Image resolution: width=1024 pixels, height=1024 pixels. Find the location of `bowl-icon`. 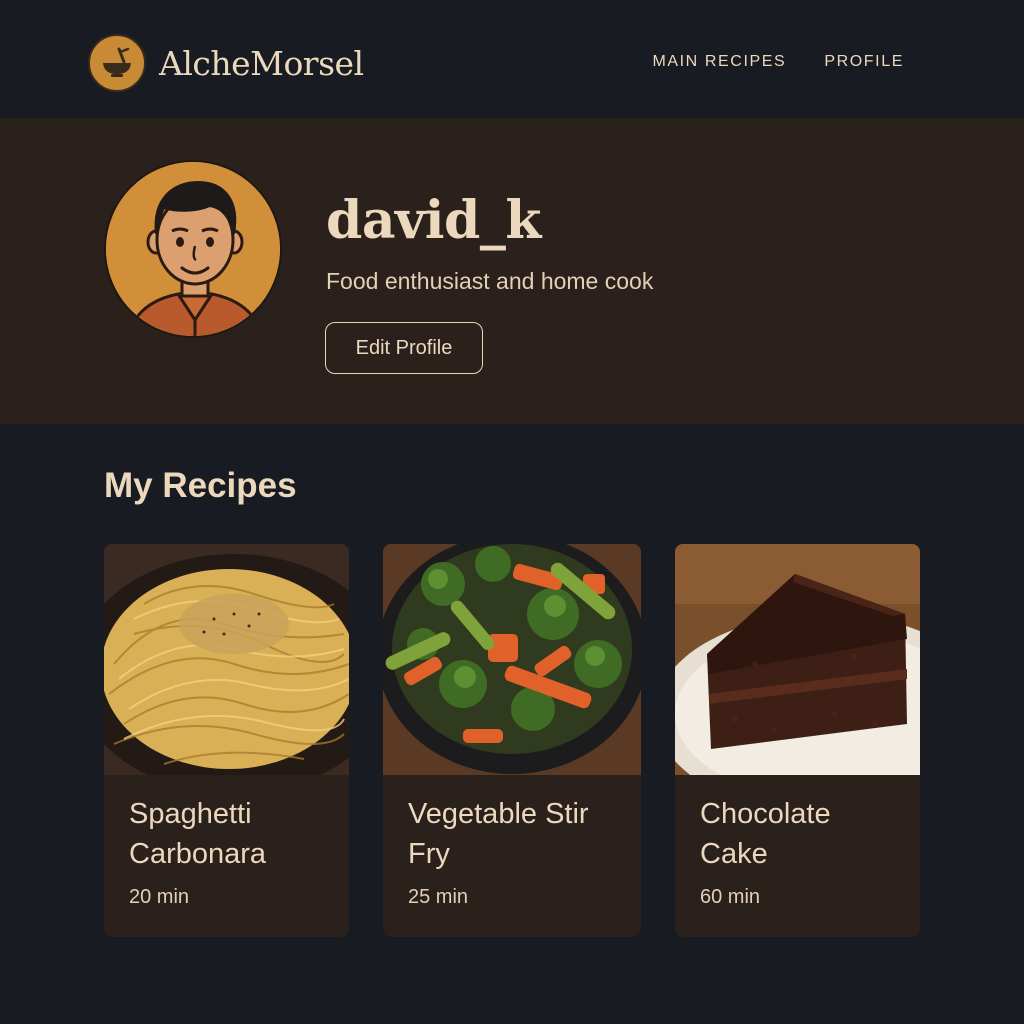

bowl-icon is located at coordinates (117, 63).